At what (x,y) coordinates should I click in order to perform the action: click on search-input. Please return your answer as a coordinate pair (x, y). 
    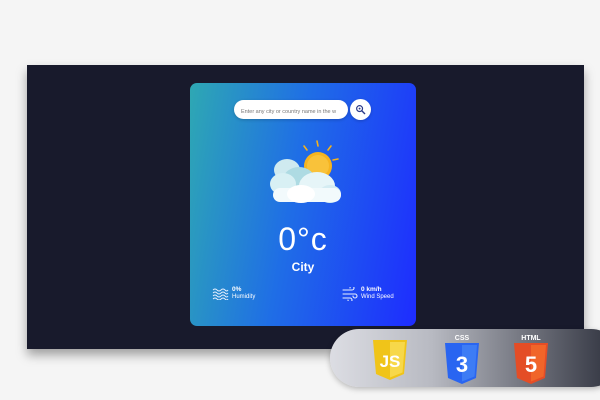
    Looking at the image, I should click on (293, 112).